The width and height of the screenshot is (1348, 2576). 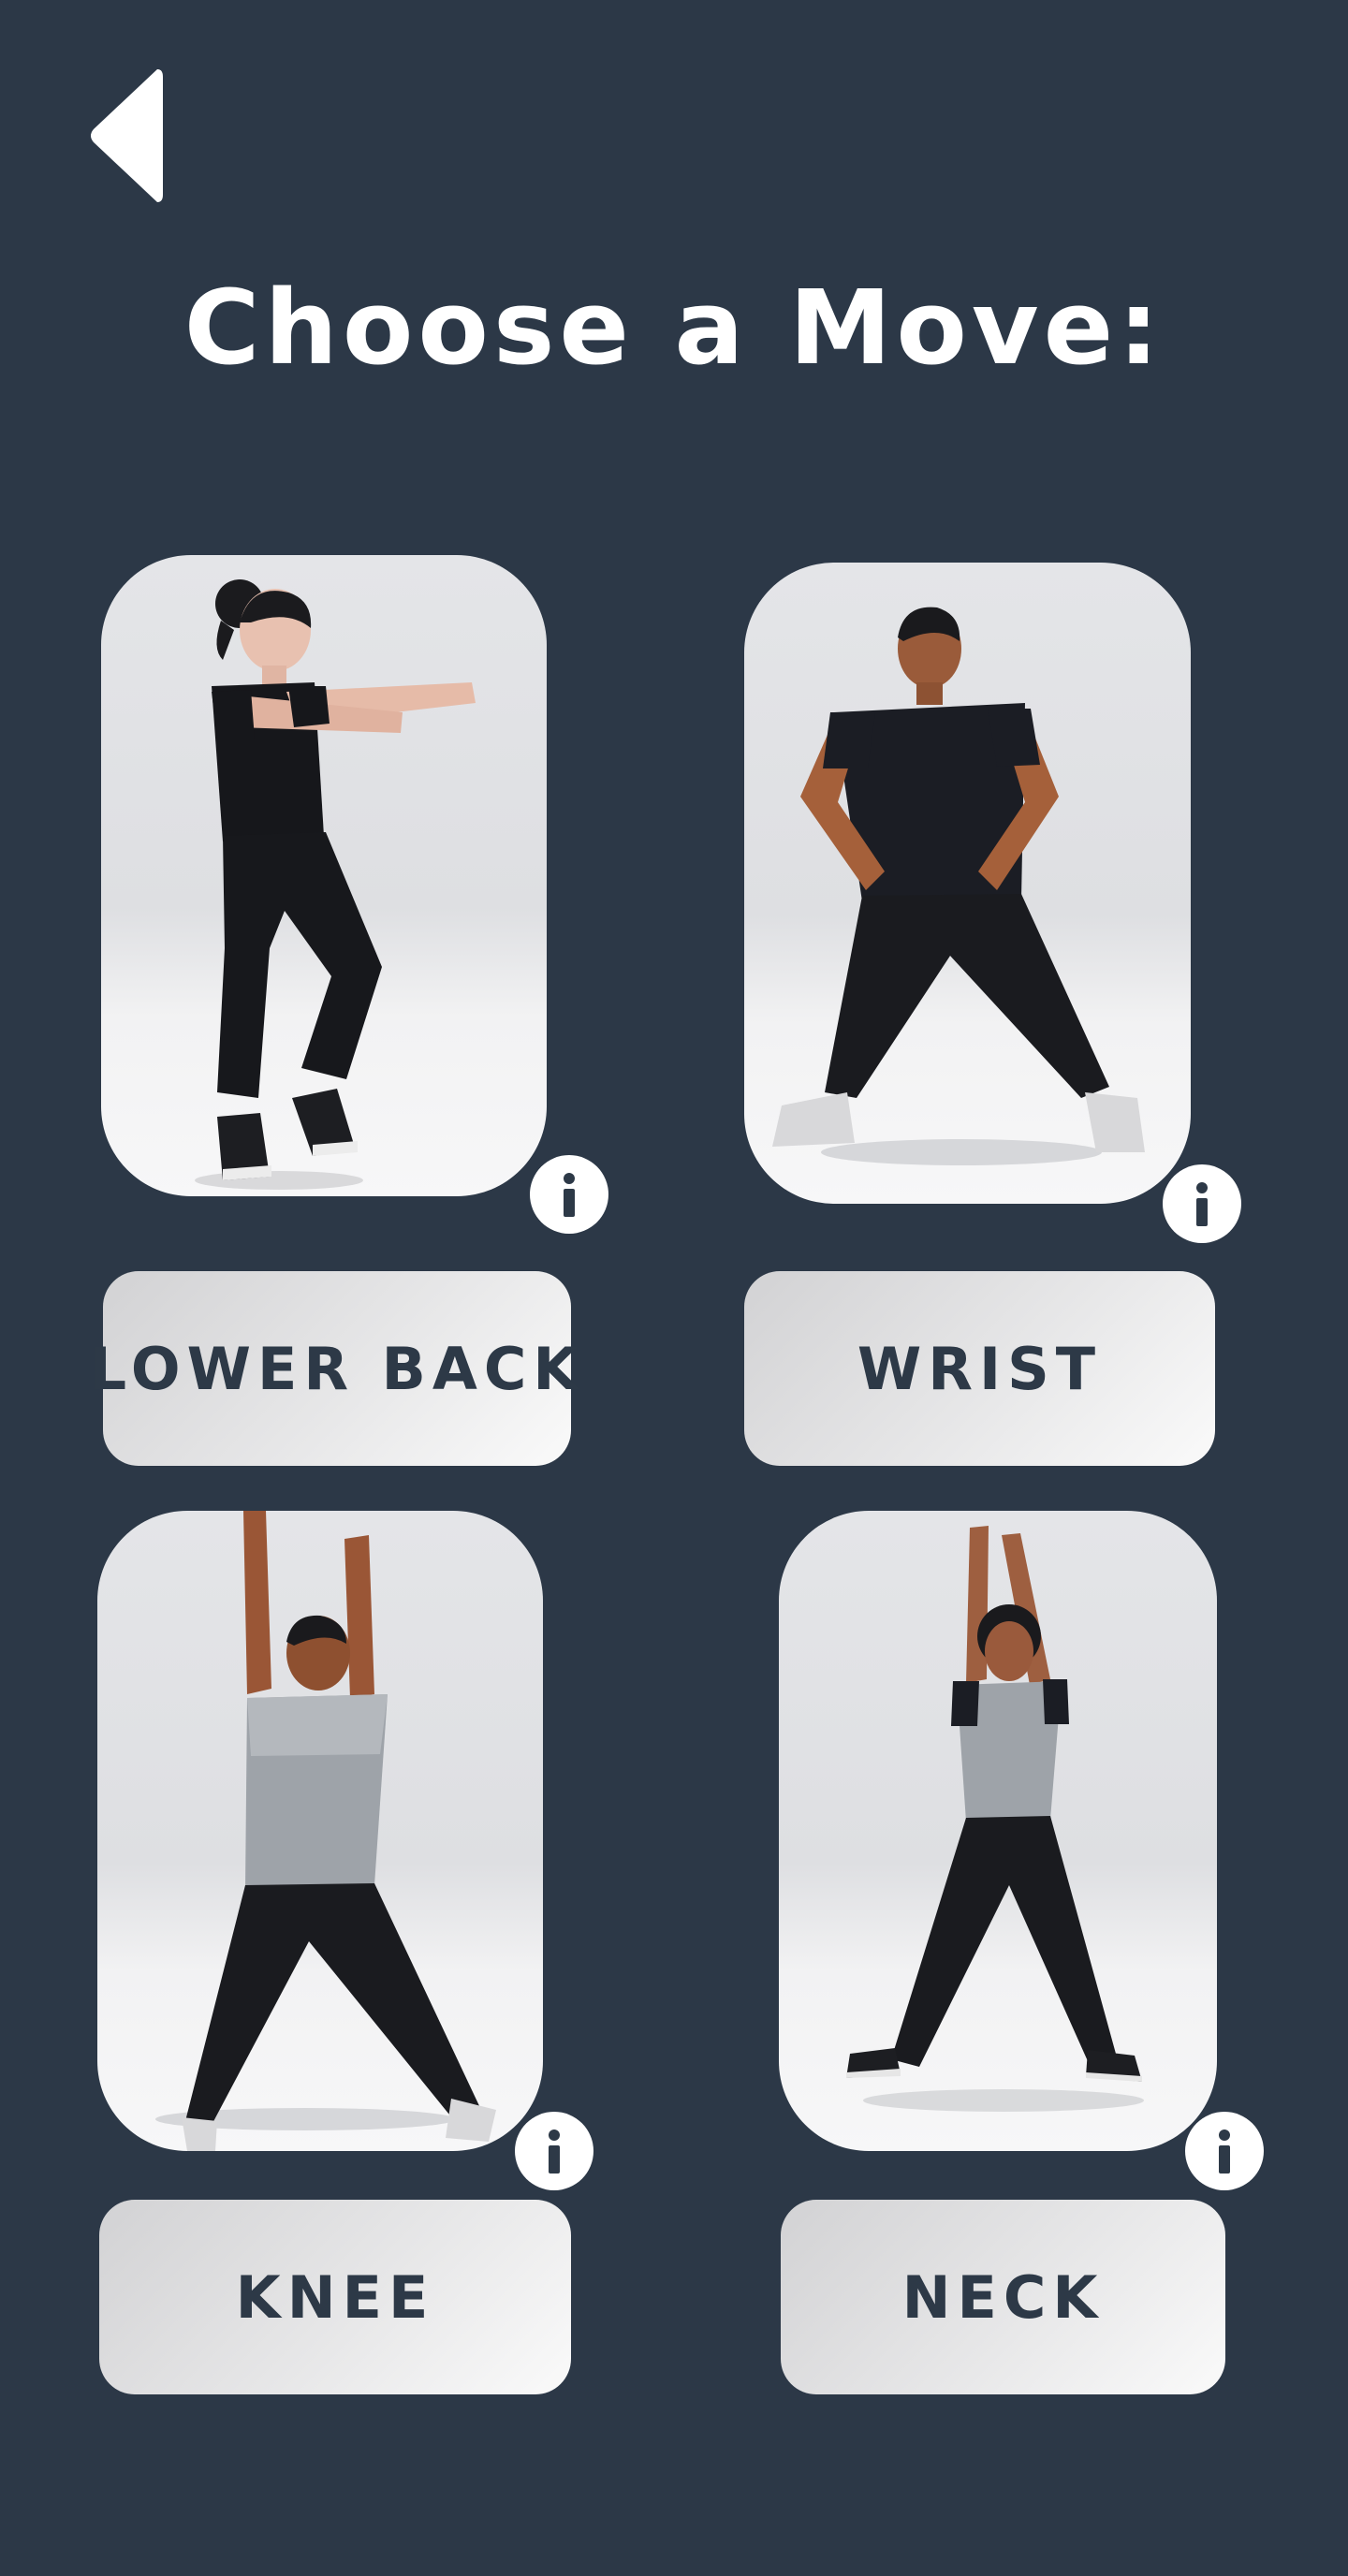 What do you see at coordinates (674, 328) in the screenshot?
I see `page-title: Choose a Move:` at bounding box center [674, 328].